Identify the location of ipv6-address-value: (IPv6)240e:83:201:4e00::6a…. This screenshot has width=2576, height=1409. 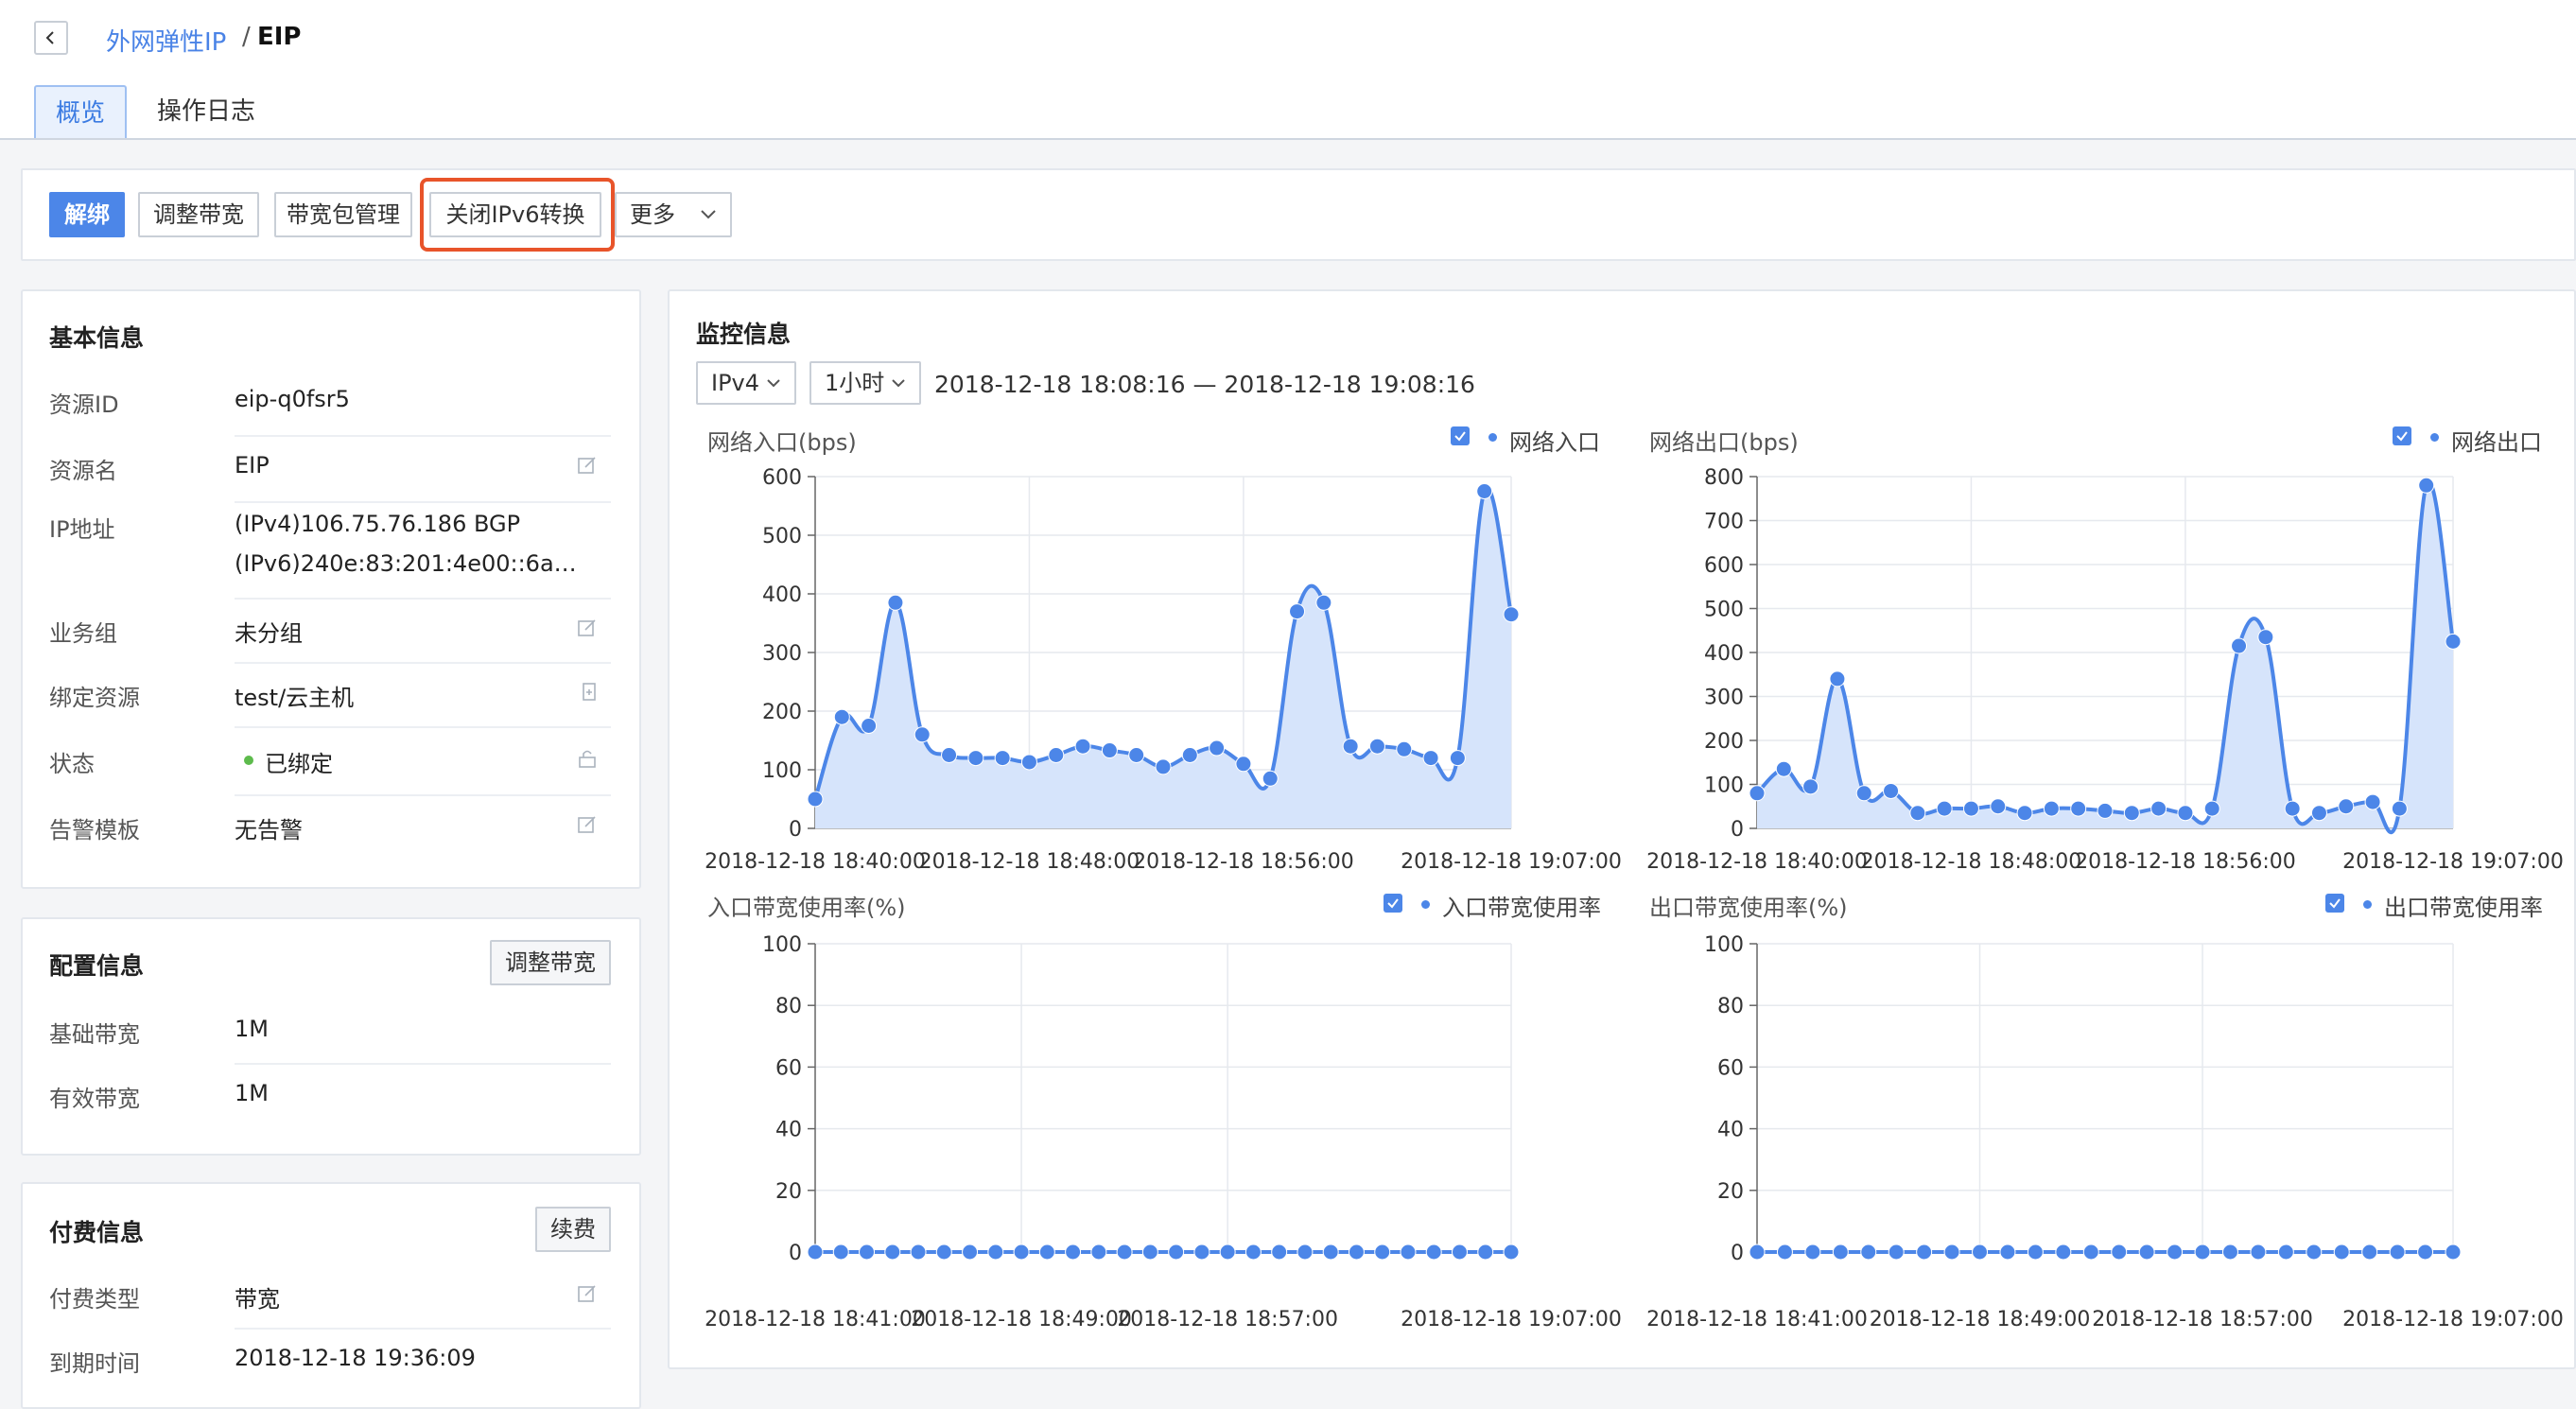
(406, 563).